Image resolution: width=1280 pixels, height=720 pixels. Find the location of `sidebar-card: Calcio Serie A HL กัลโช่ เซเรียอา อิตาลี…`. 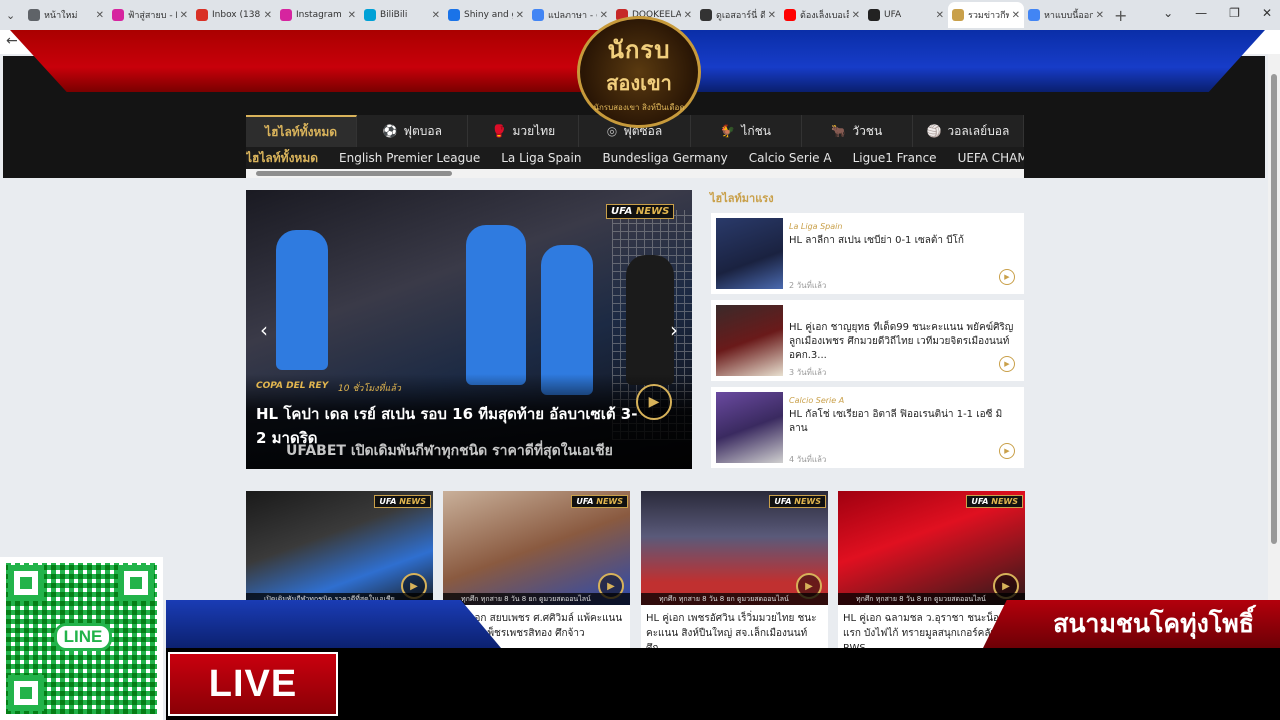

sidebar-card: Calcio Serie A HL กัลโช่ เซเรียอา อิตาลี… is located at coordinates (867, 427).